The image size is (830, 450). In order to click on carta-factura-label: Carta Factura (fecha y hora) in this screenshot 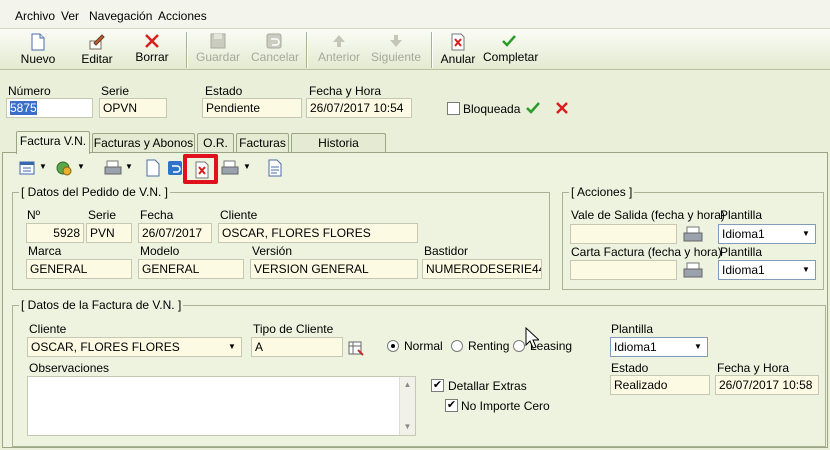, I will do `click(646, 252)`.